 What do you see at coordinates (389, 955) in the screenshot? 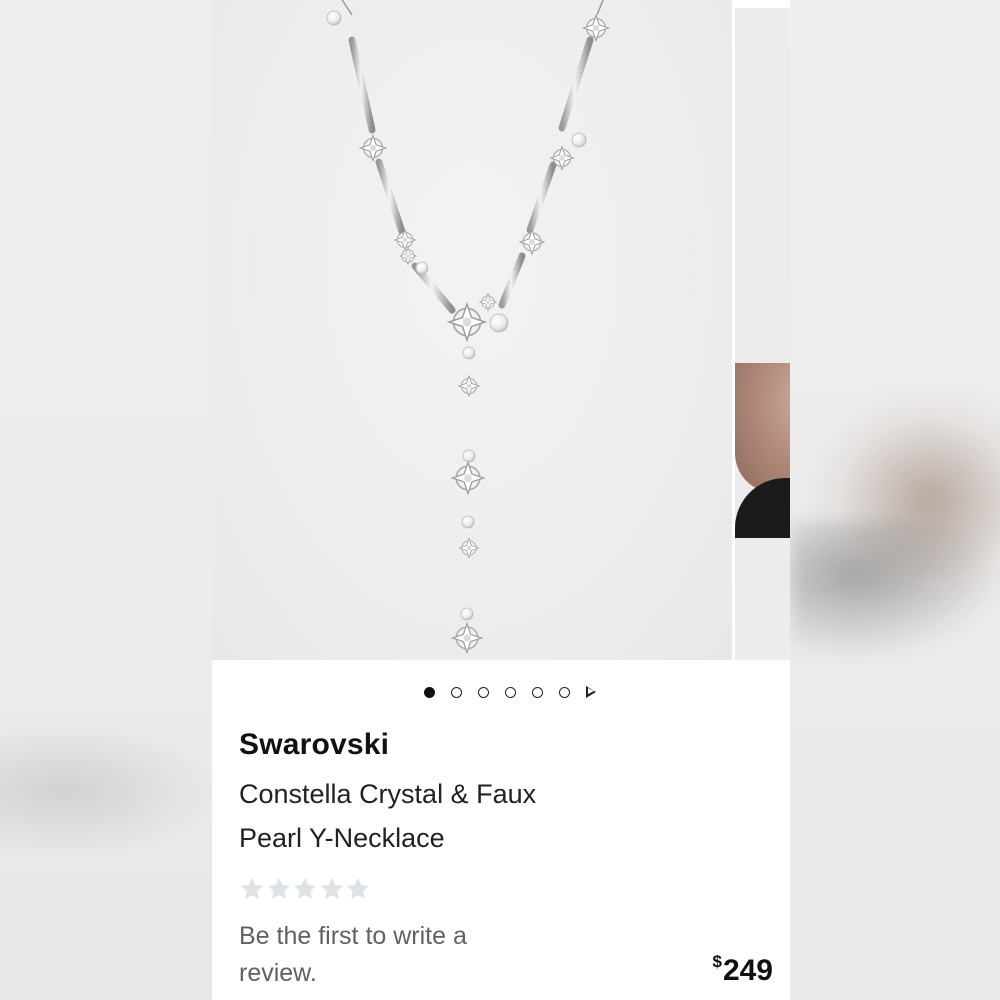
I see `review-prompt-link: Be the first to write a review.` at bounding box center [389, 955].